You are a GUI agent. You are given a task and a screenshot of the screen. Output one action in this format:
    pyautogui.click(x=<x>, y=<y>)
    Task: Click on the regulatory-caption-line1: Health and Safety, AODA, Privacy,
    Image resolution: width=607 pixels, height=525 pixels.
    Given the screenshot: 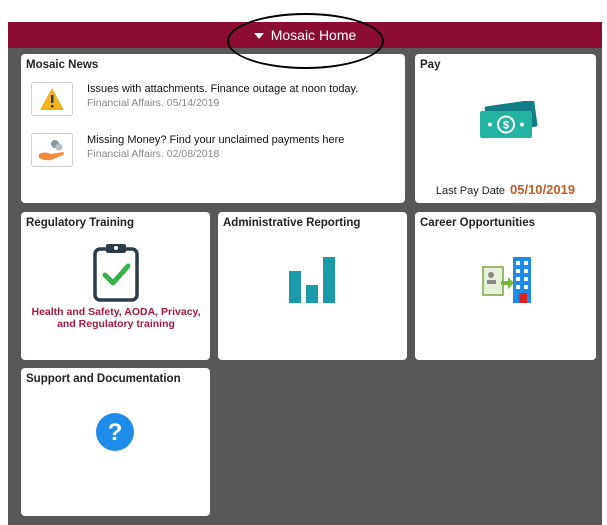 What is the action you would take?
    pyautogui.click(x=116, y=312)
    